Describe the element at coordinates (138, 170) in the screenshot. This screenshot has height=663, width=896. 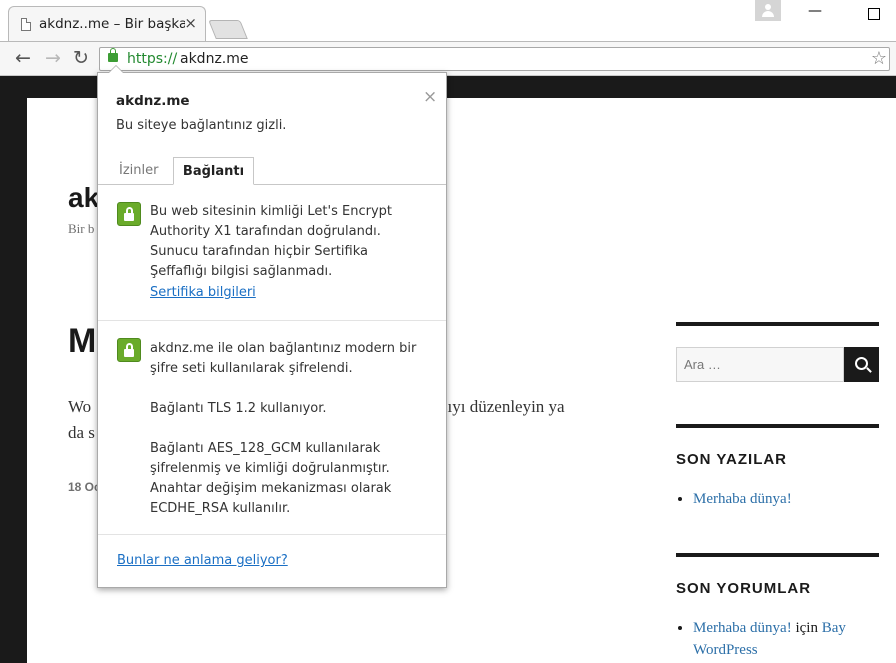
I see `tab-permissions: İzinler` at that location.